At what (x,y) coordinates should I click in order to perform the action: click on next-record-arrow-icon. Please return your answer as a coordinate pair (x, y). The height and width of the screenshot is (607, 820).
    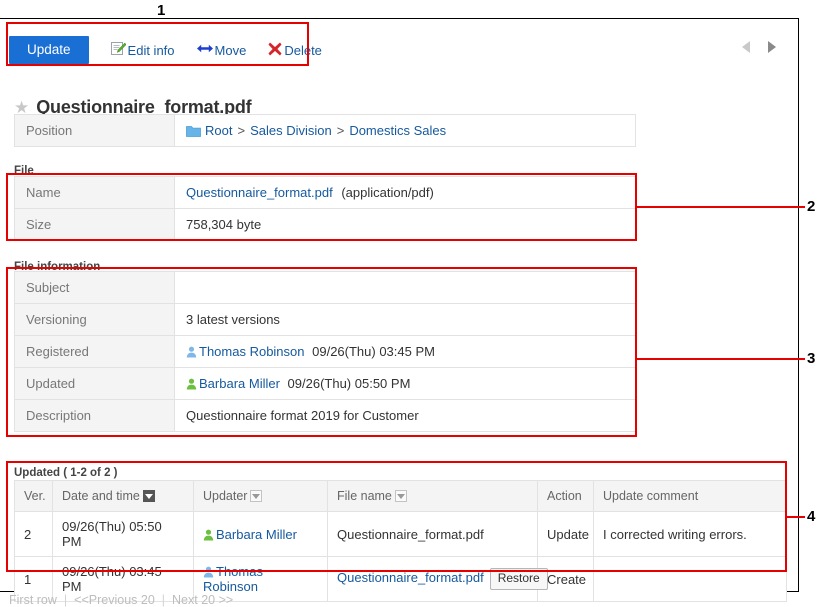
    Looking at the image, I should click on (772, 47).